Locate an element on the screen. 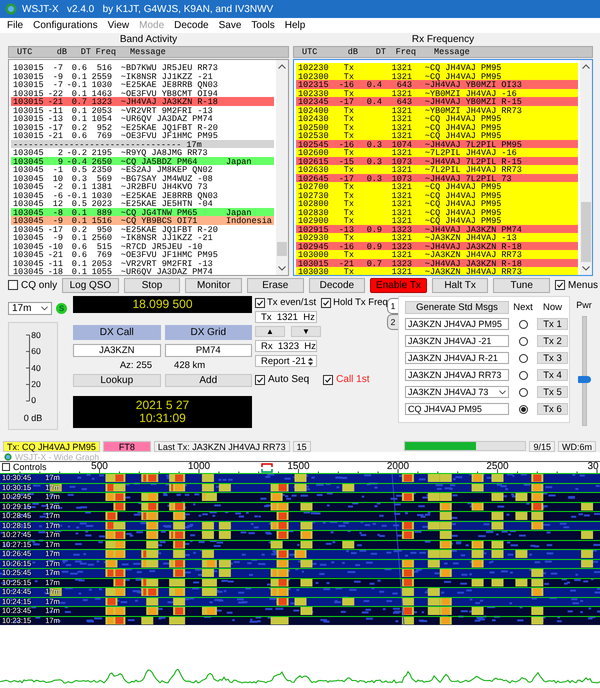 This screenshot has height=688, width=600. dx-call-field: JA3KZN is located at coordinates (116, 350).